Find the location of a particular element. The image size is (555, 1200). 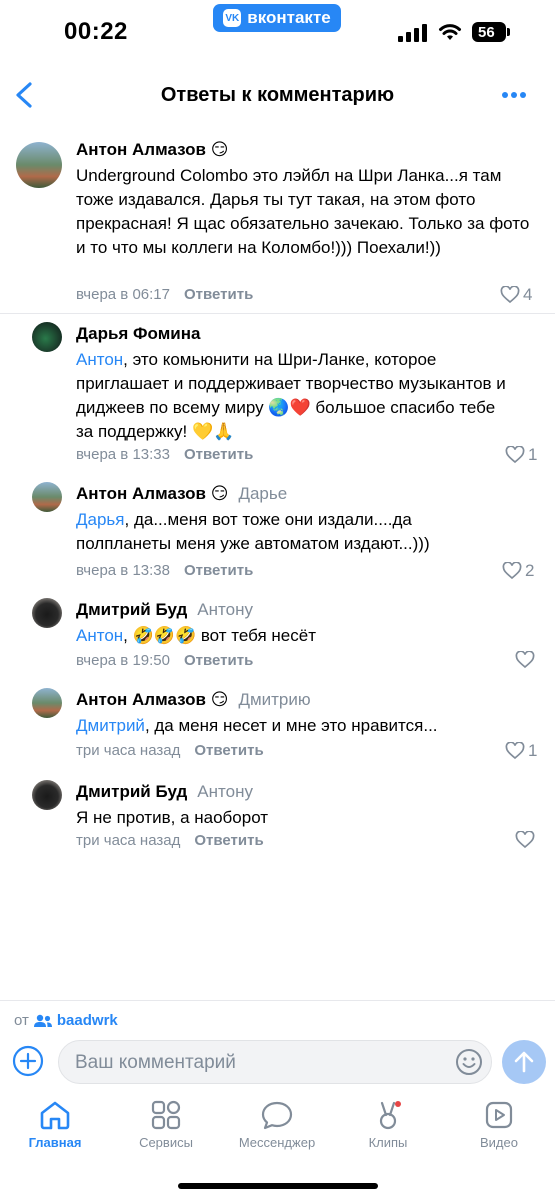

wifi-icon is located at coordinates (450, 32).